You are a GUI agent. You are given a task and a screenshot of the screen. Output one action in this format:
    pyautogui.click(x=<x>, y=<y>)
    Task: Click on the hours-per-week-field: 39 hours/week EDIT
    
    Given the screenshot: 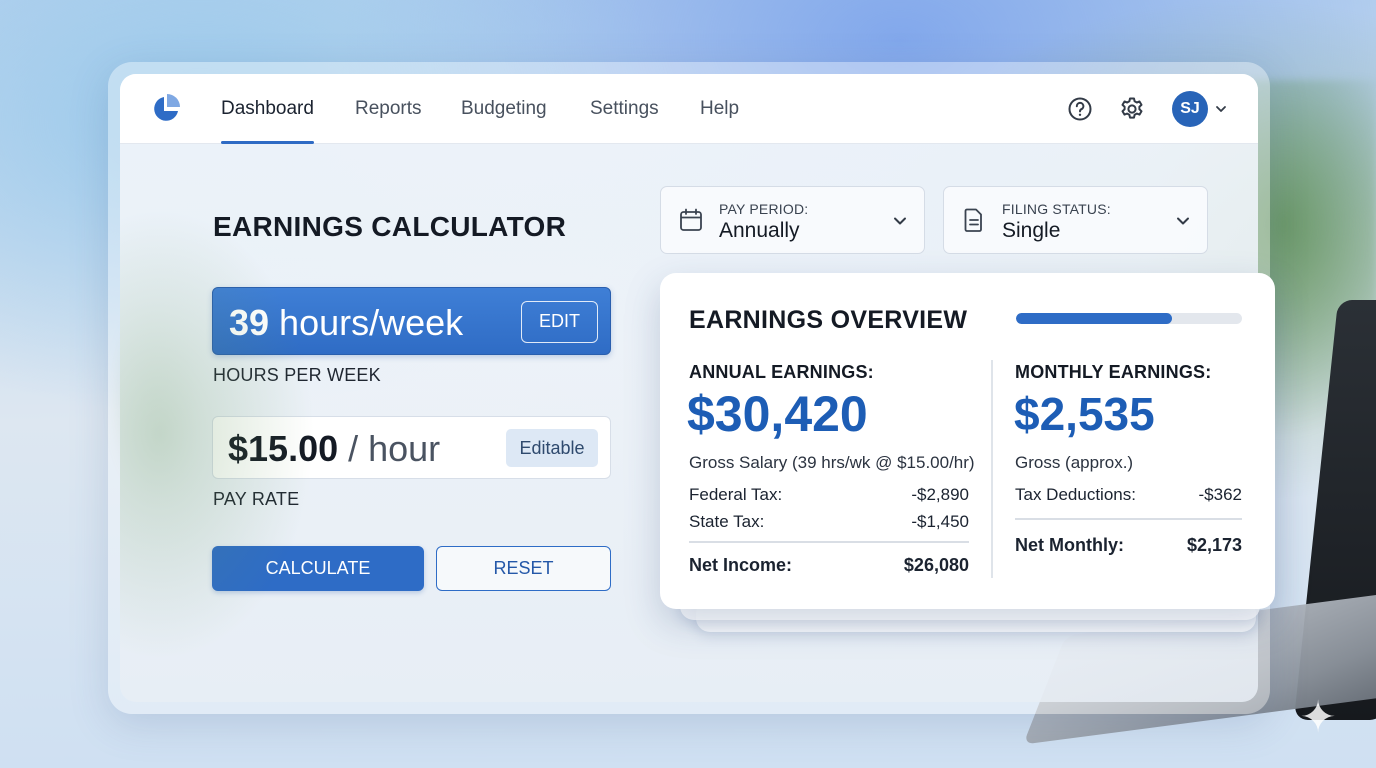 What is the action you would take?
    pyautogui.click(x=411, y=321)
    